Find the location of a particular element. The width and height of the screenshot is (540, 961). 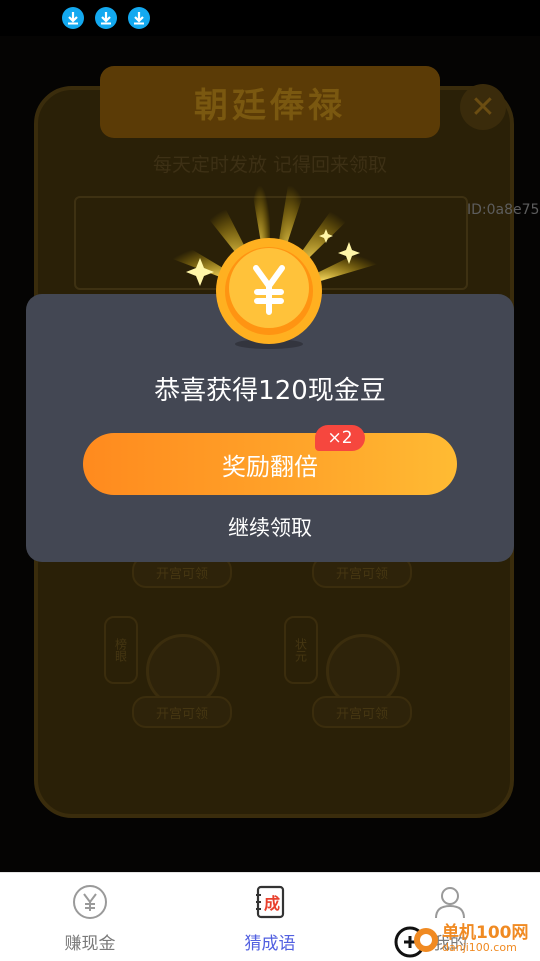

user-icon is located at coordinates (450, 903).